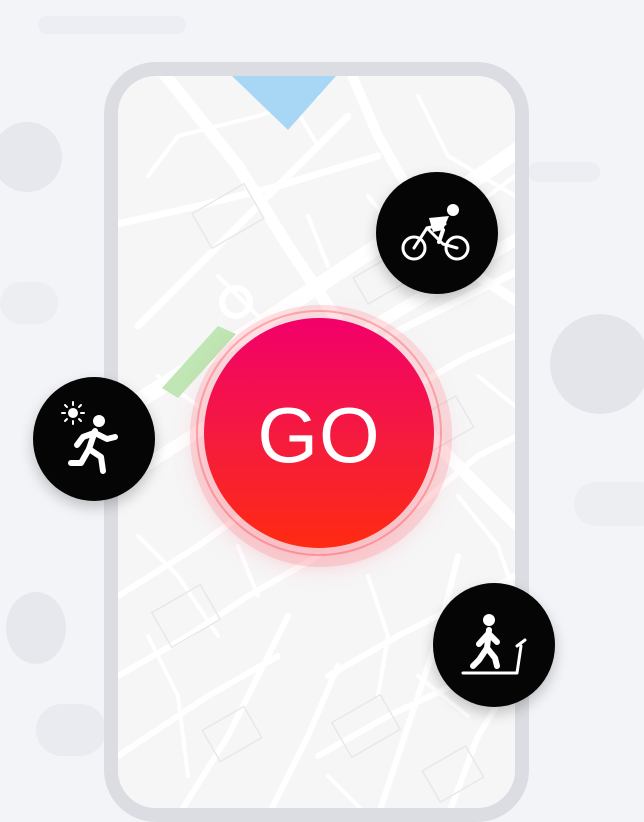  I want to click on running-activity-button, so click(94, 439).